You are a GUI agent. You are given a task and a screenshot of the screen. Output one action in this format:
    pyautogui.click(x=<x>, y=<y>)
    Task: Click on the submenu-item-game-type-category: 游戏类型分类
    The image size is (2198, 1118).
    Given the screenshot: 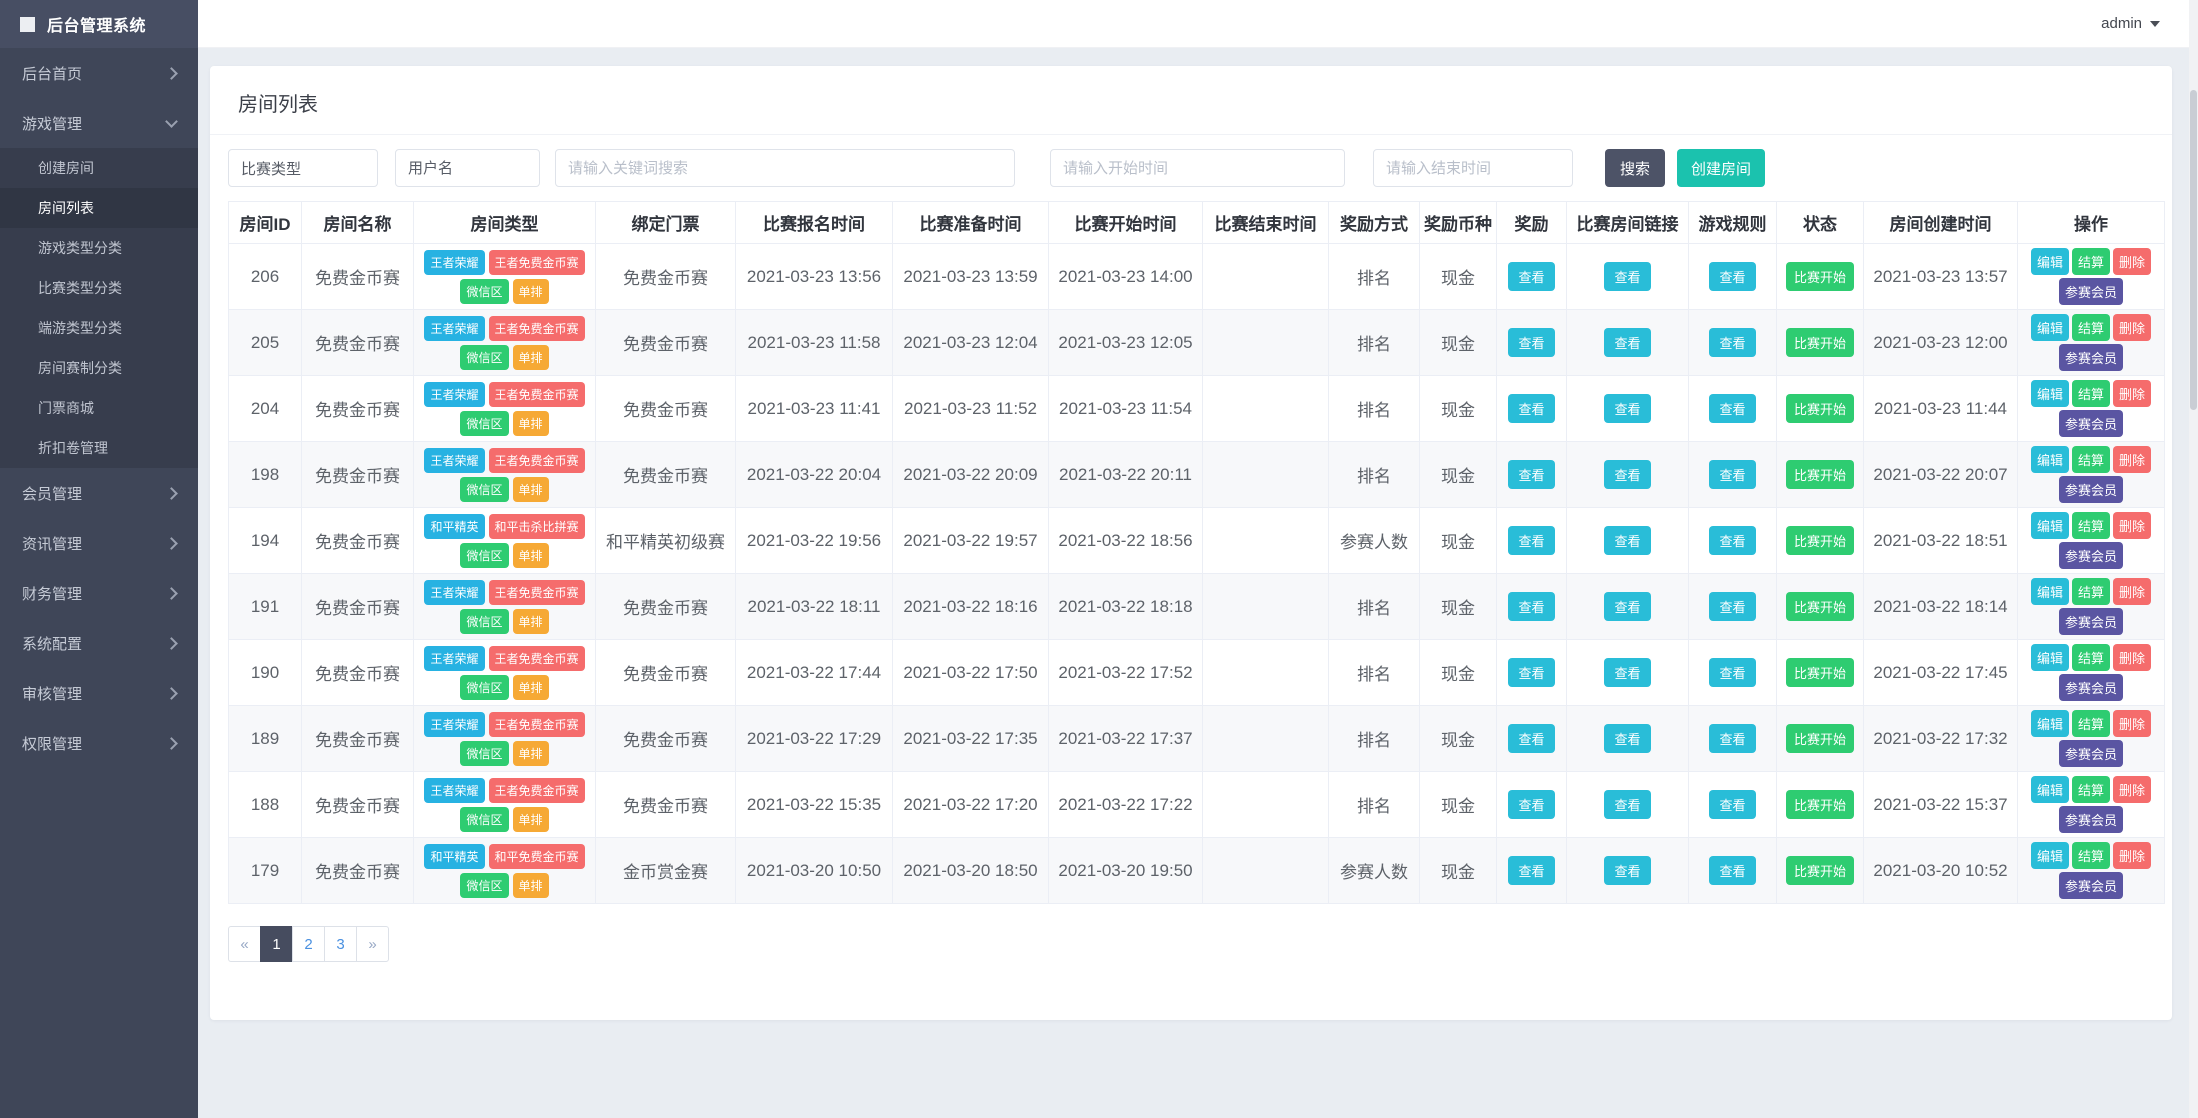 What is the action you would take?
    pyautogui.click(x=99, y=248)
    